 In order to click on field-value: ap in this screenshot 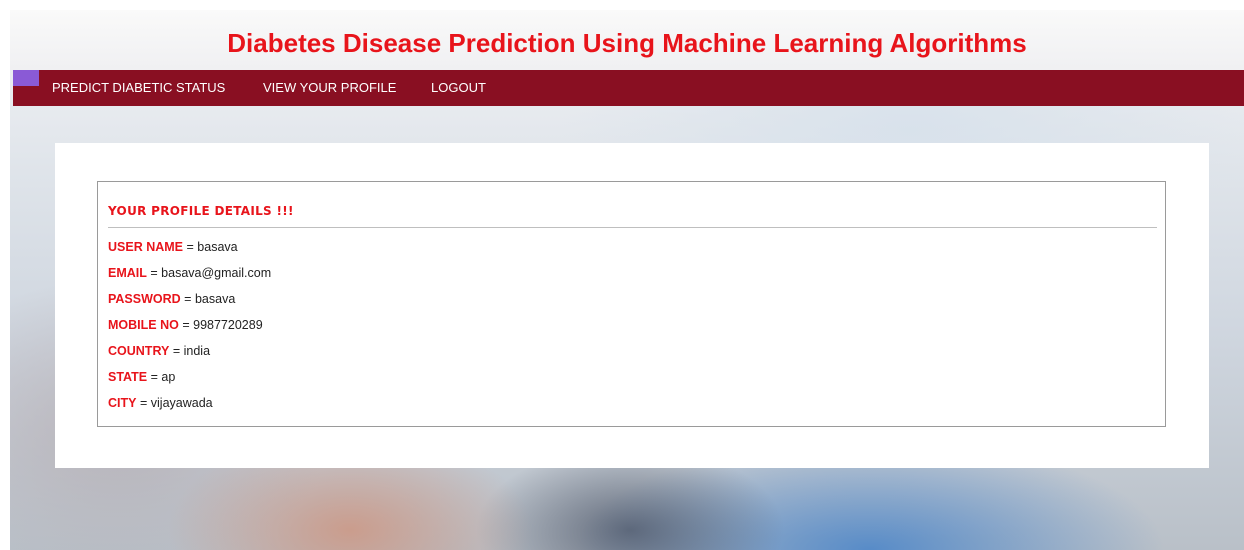, I will do `click(168, 377)`.